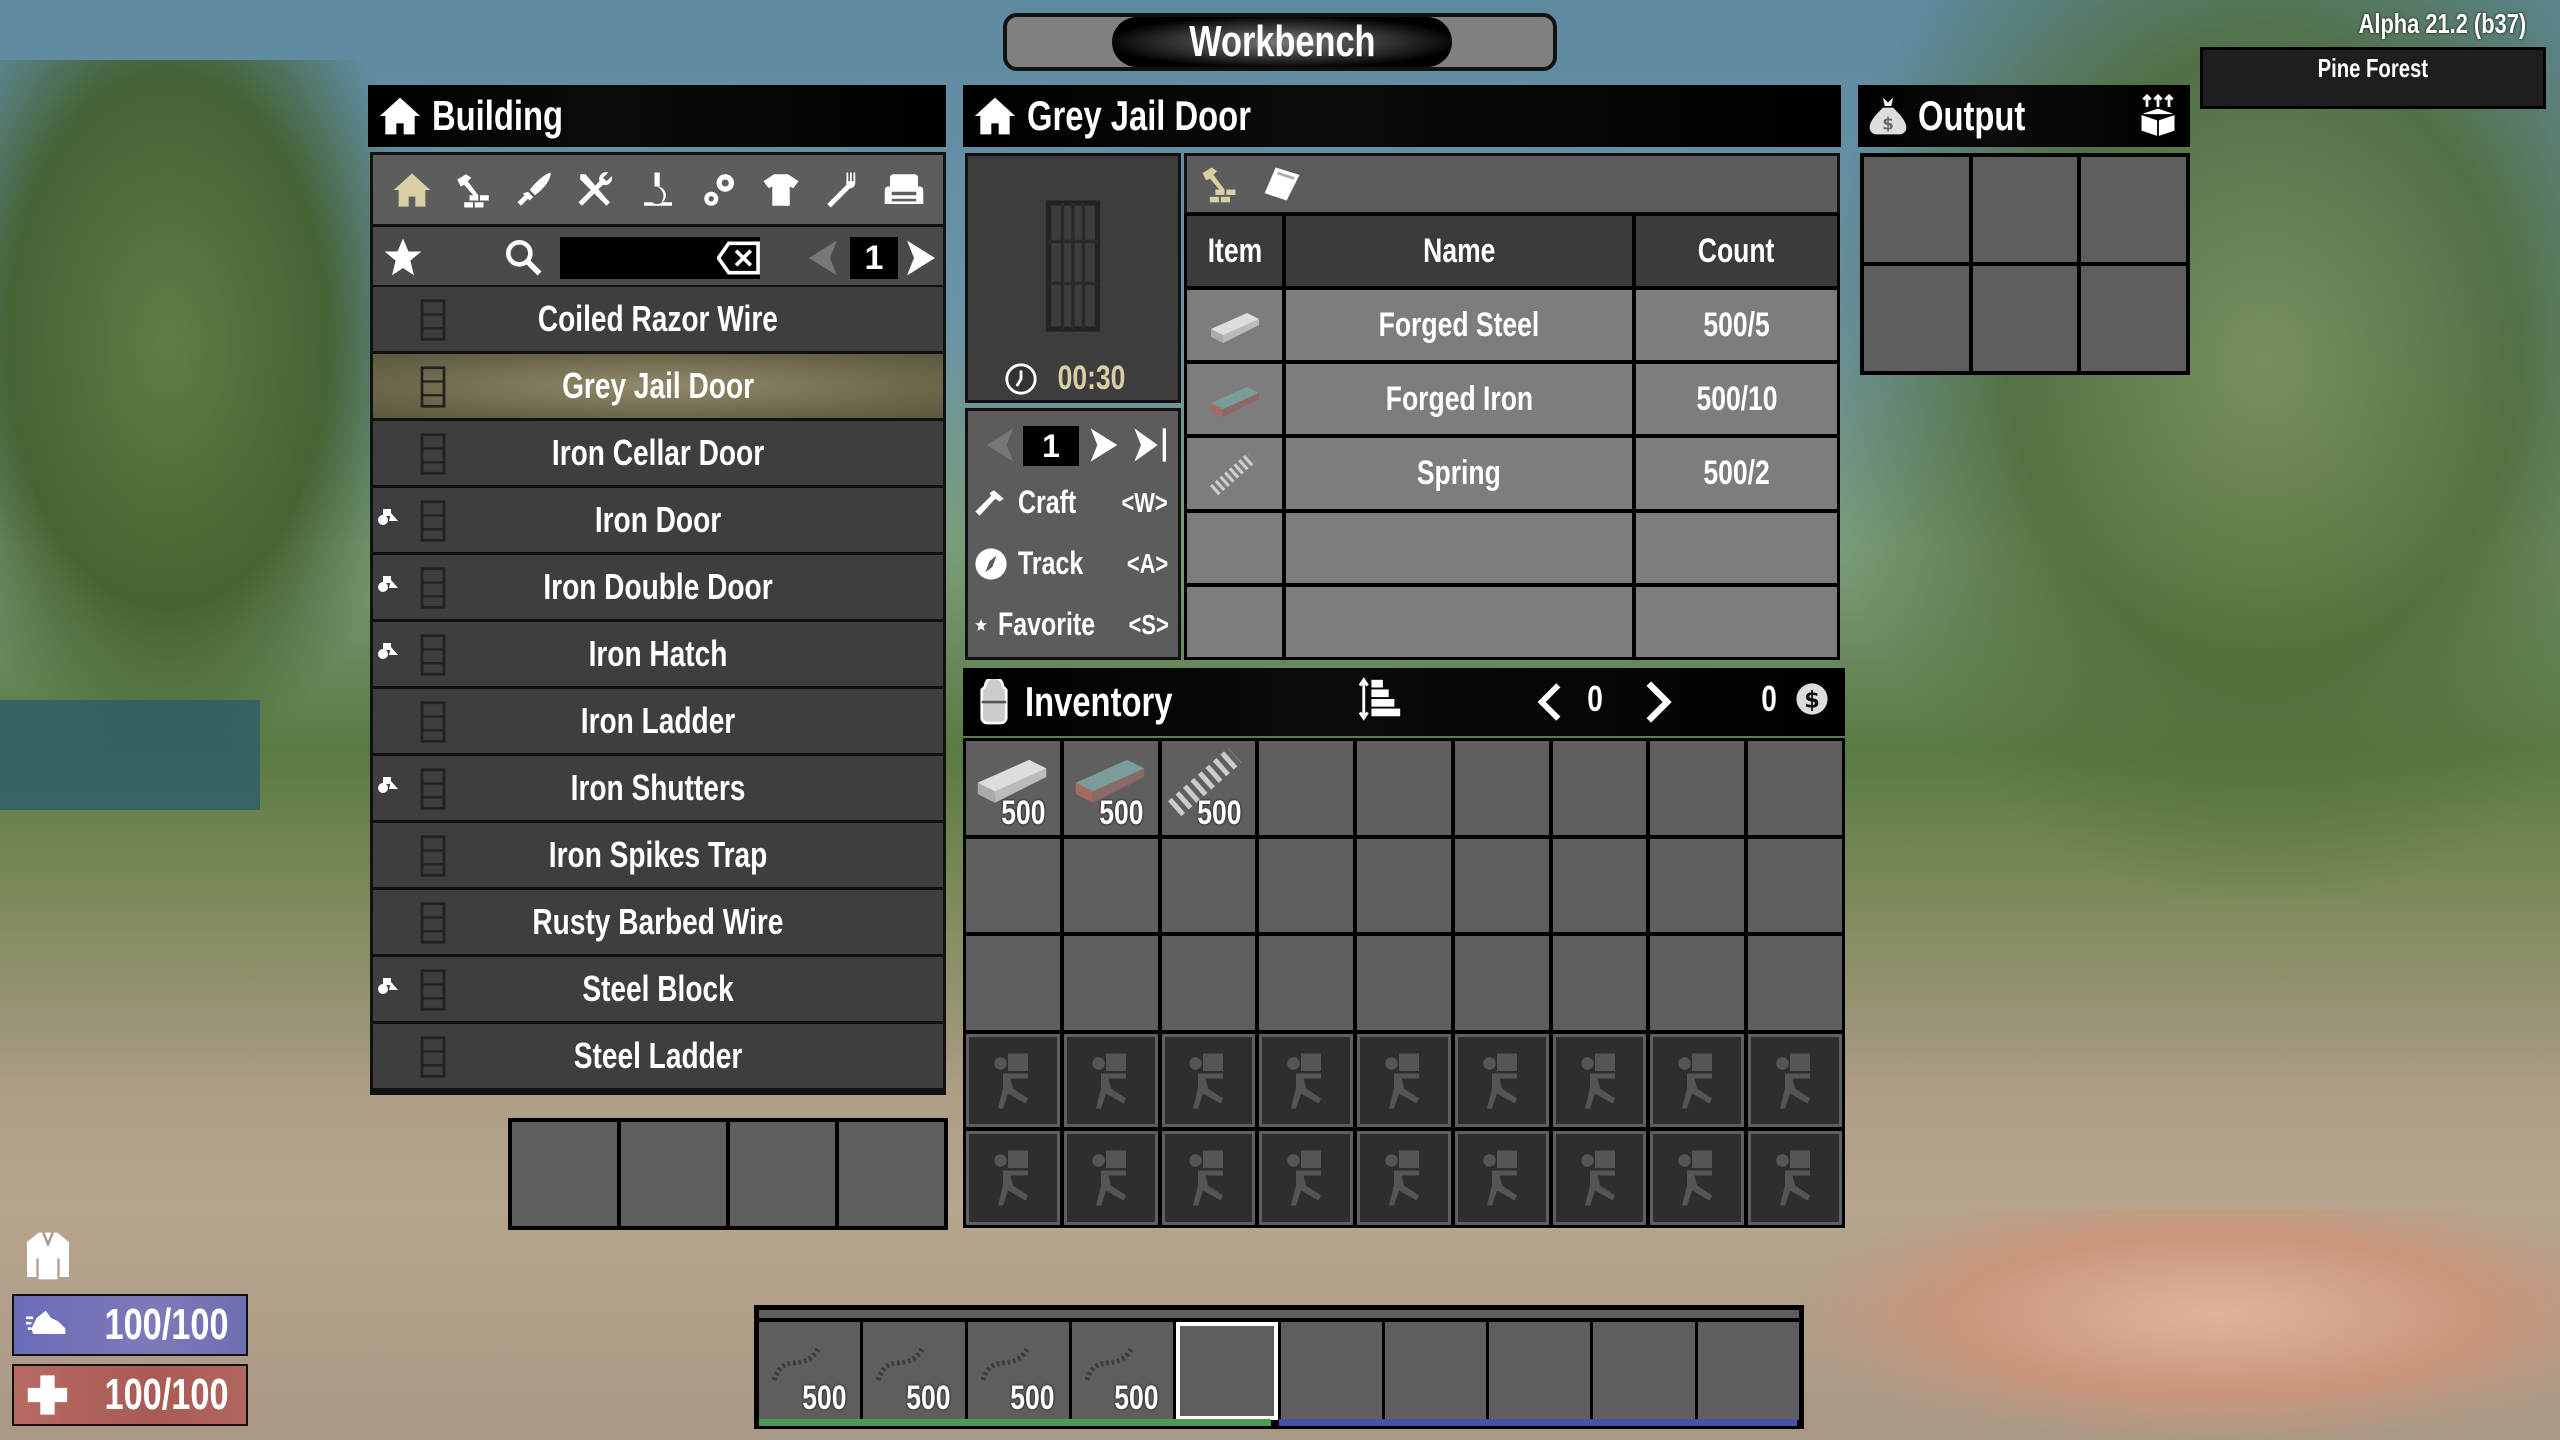  What do you see at coordinates (658, 989) in the screenshot?
I see `recipe-item: Steel Block` at bounding box center [658, 989].